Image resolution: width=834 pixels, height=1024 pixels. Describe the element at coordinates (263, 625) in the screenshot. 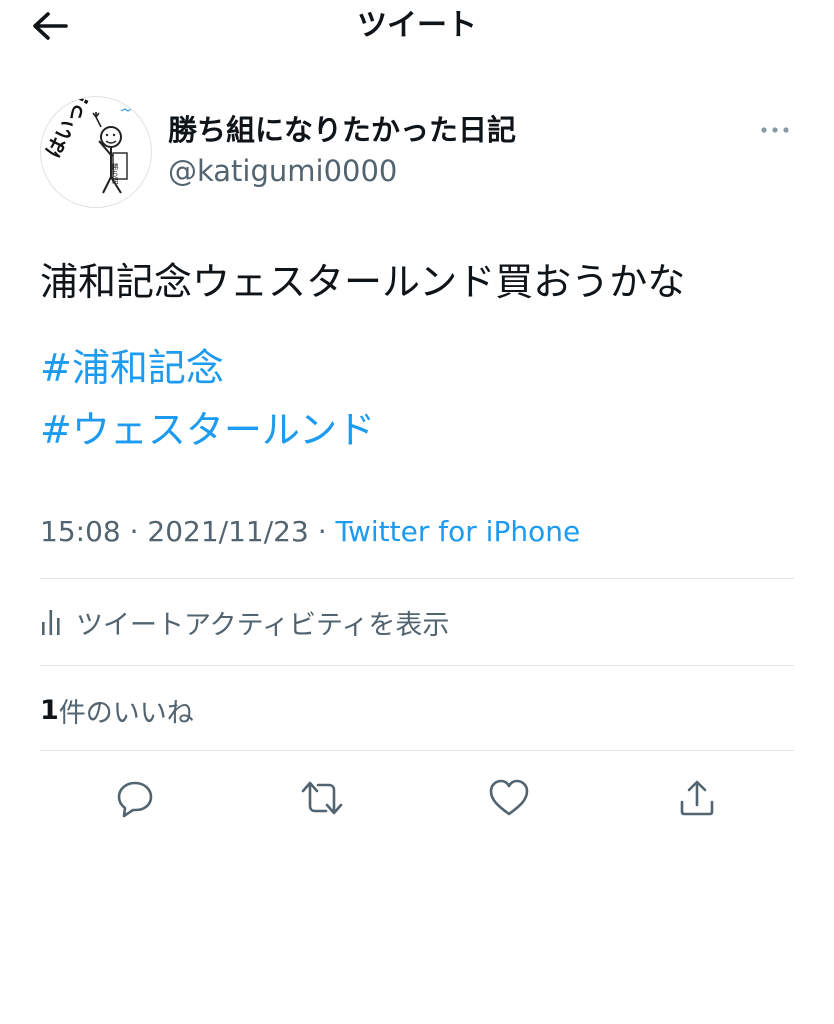

I see `tweet-activity-label: ツイートアクティビティを表示` at that location.